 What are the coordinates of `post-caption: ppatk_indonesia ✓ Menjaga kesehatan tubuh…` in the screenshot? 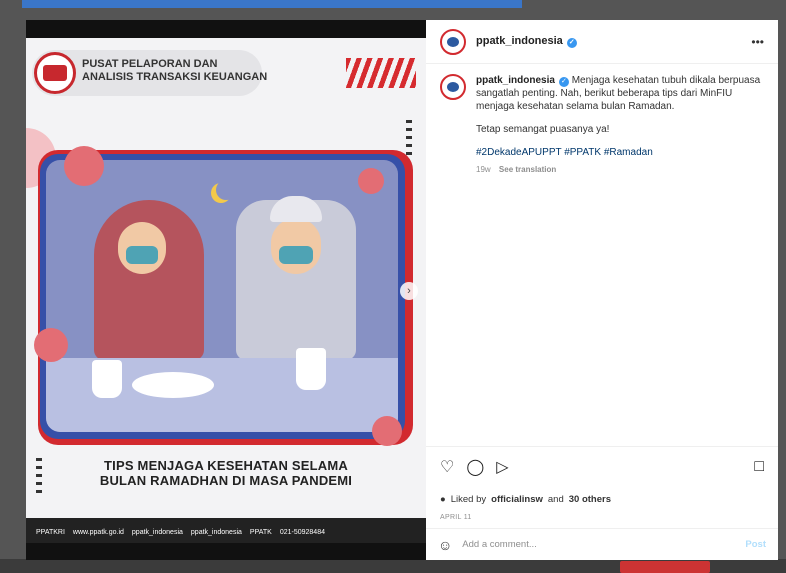 It's located at (602, 120).